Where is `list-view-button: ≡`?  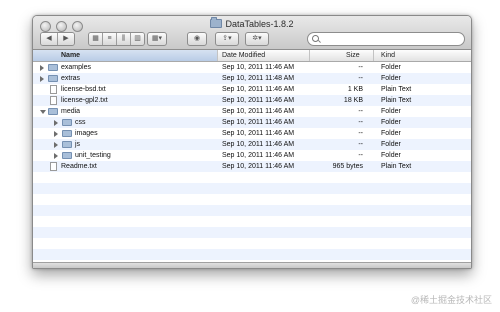 list-view-button: ≡ is located at coordinates (110, 39).